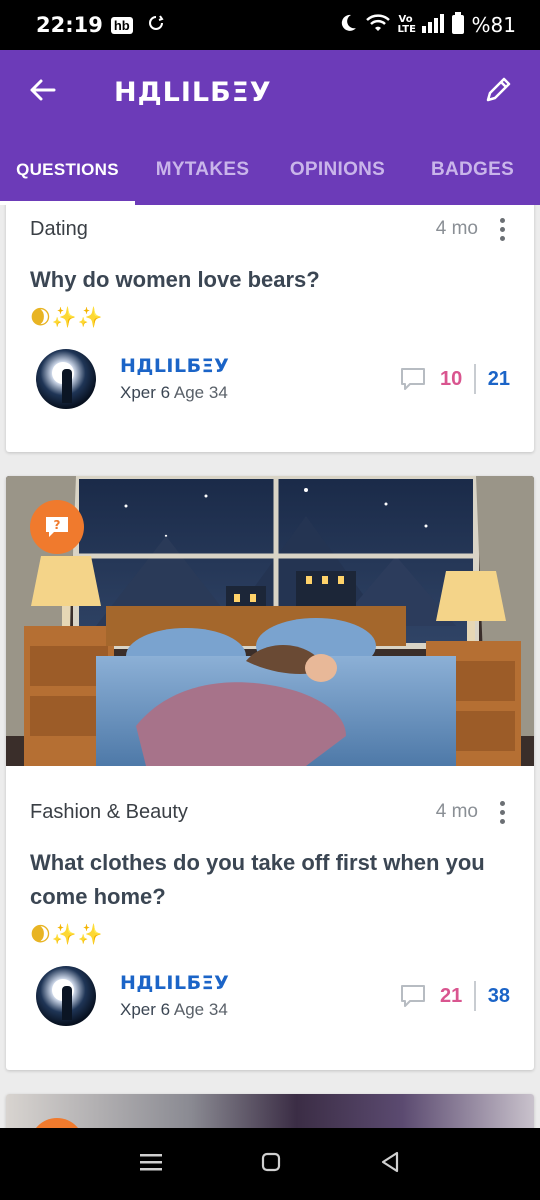 The width and height of the screenshot is (540, 1200). I want to click on back-button, so click(42, 92).